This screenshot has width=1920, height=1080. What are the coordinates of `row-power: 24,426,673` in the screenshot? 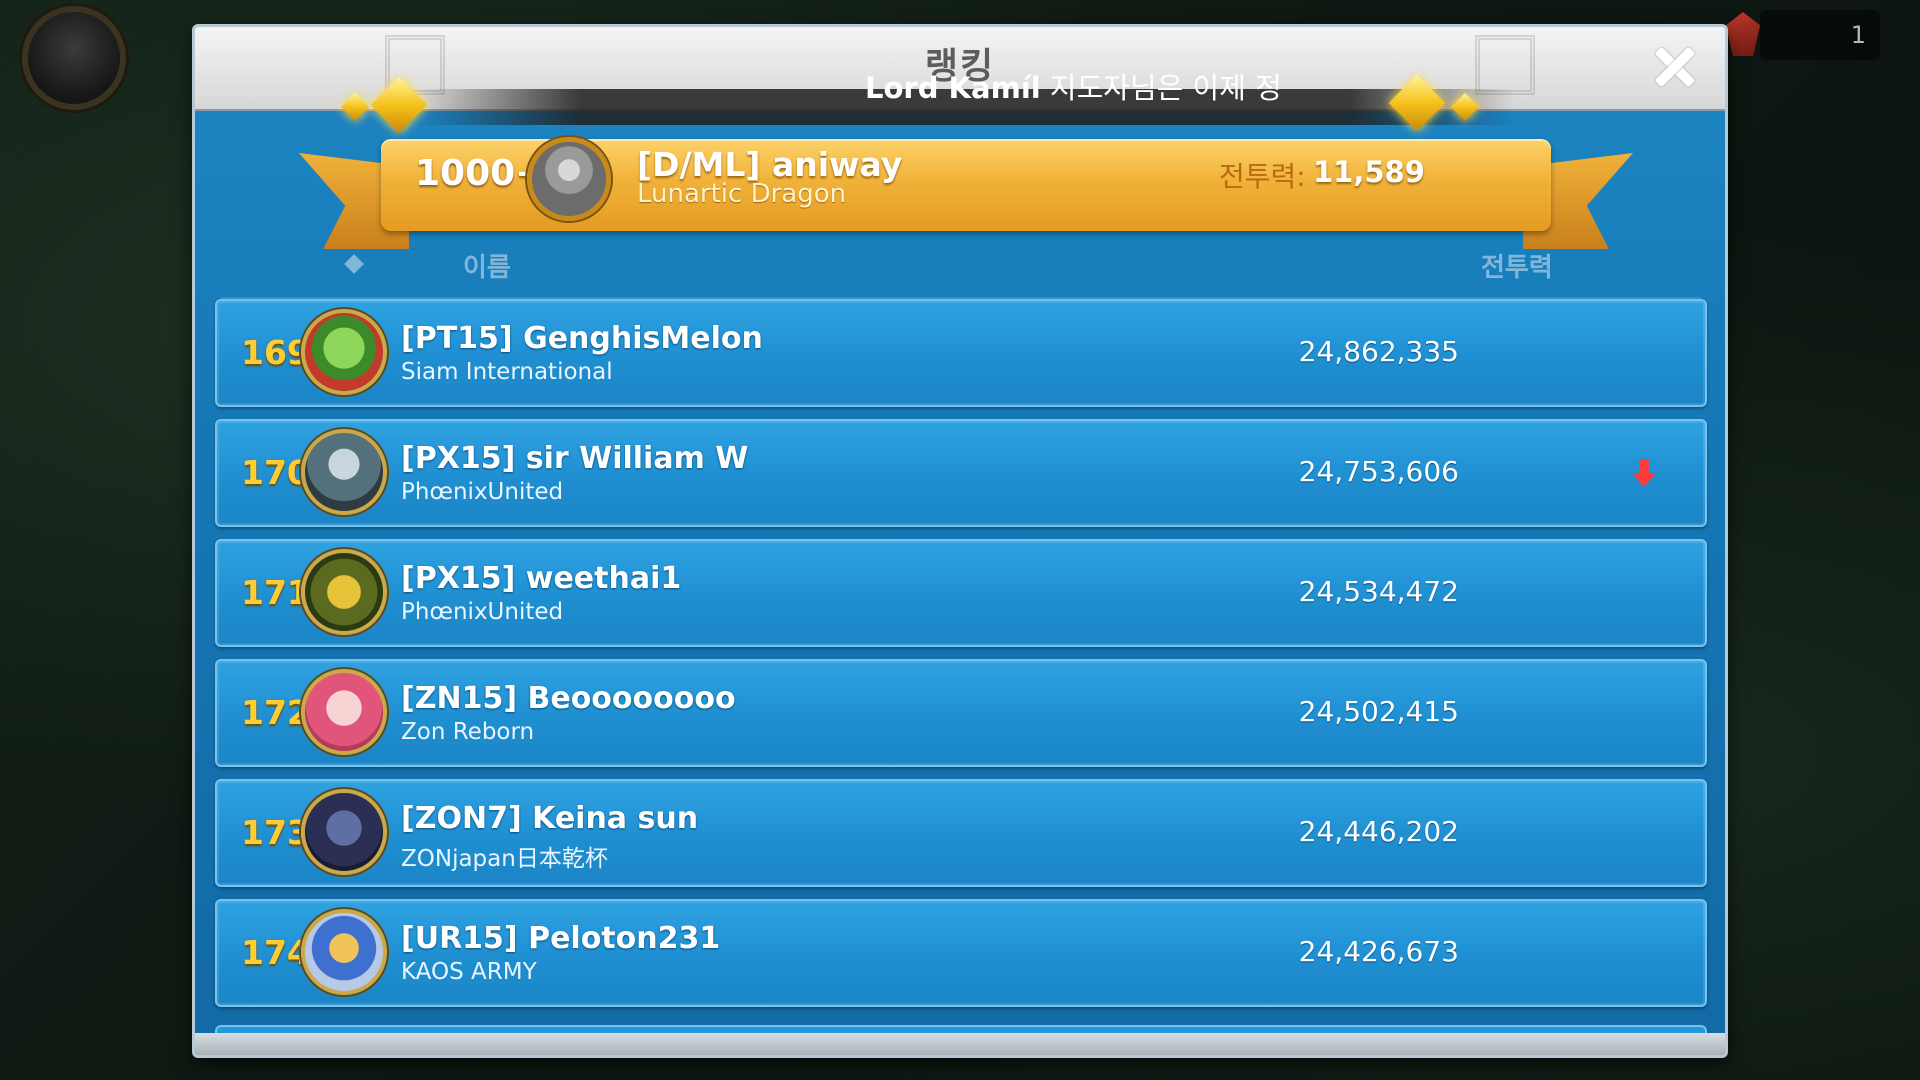 It's located at (1378, 951).